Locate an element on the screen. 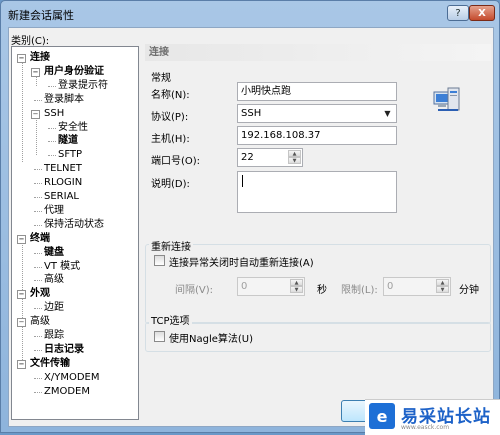  protocol-label: 协议(P): is located at coordinates (170, 117).